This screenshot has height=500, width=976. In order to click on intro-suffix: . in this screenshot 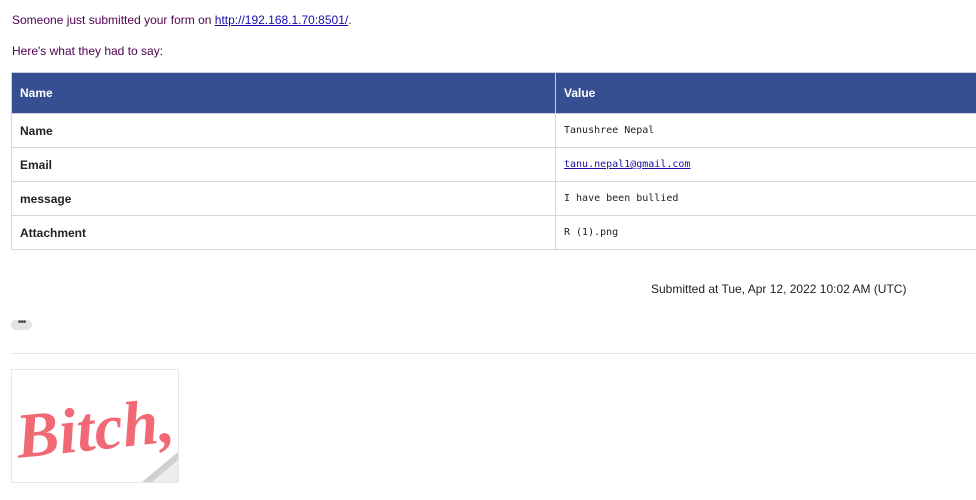, I will do `click(350, 20)`.